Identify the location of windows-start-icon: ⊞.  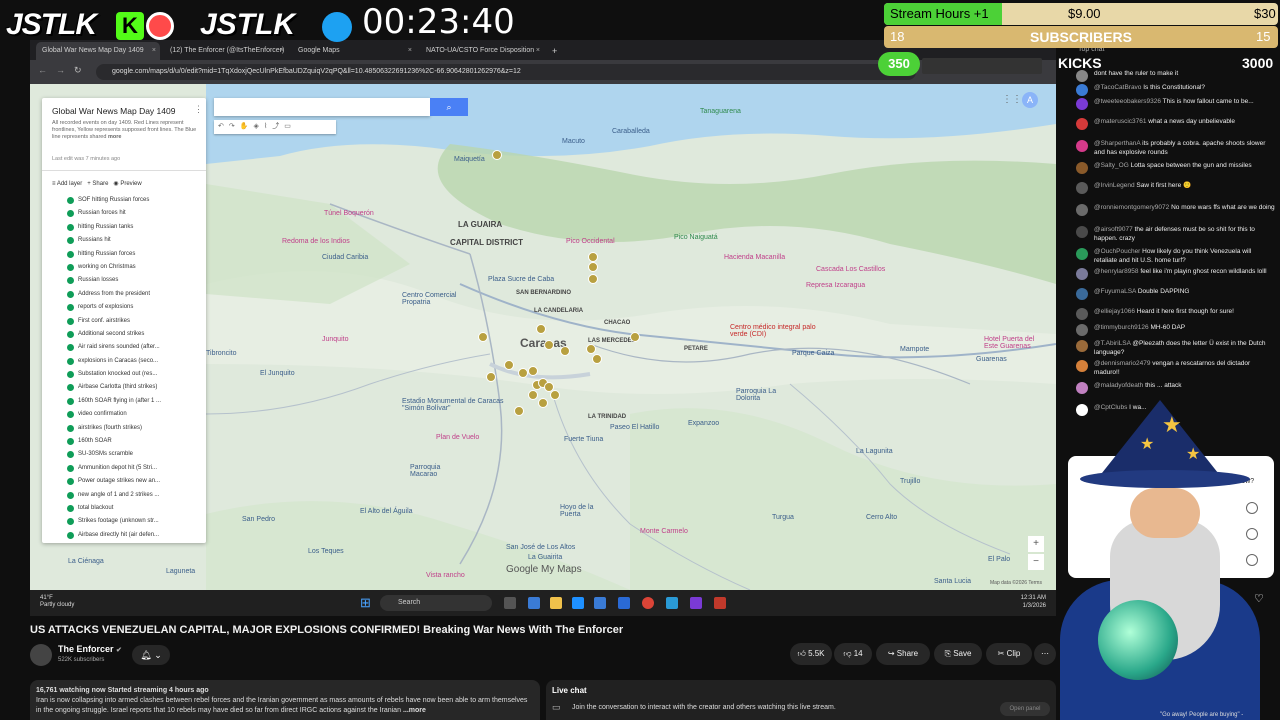
(365, 603).